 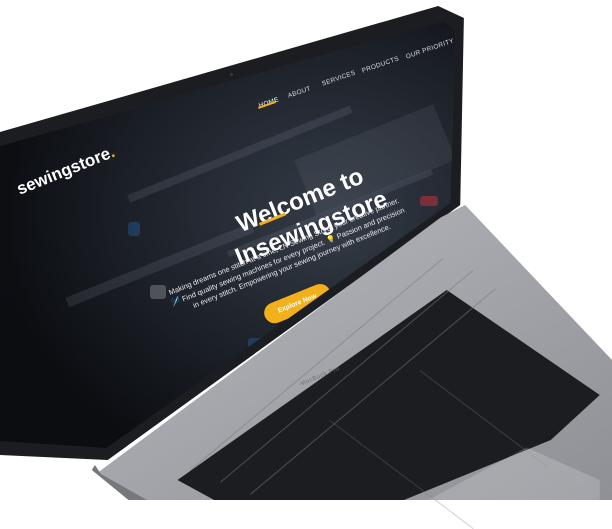 I want to click on nav-services: SERVICES, so click(x=339, y=79).